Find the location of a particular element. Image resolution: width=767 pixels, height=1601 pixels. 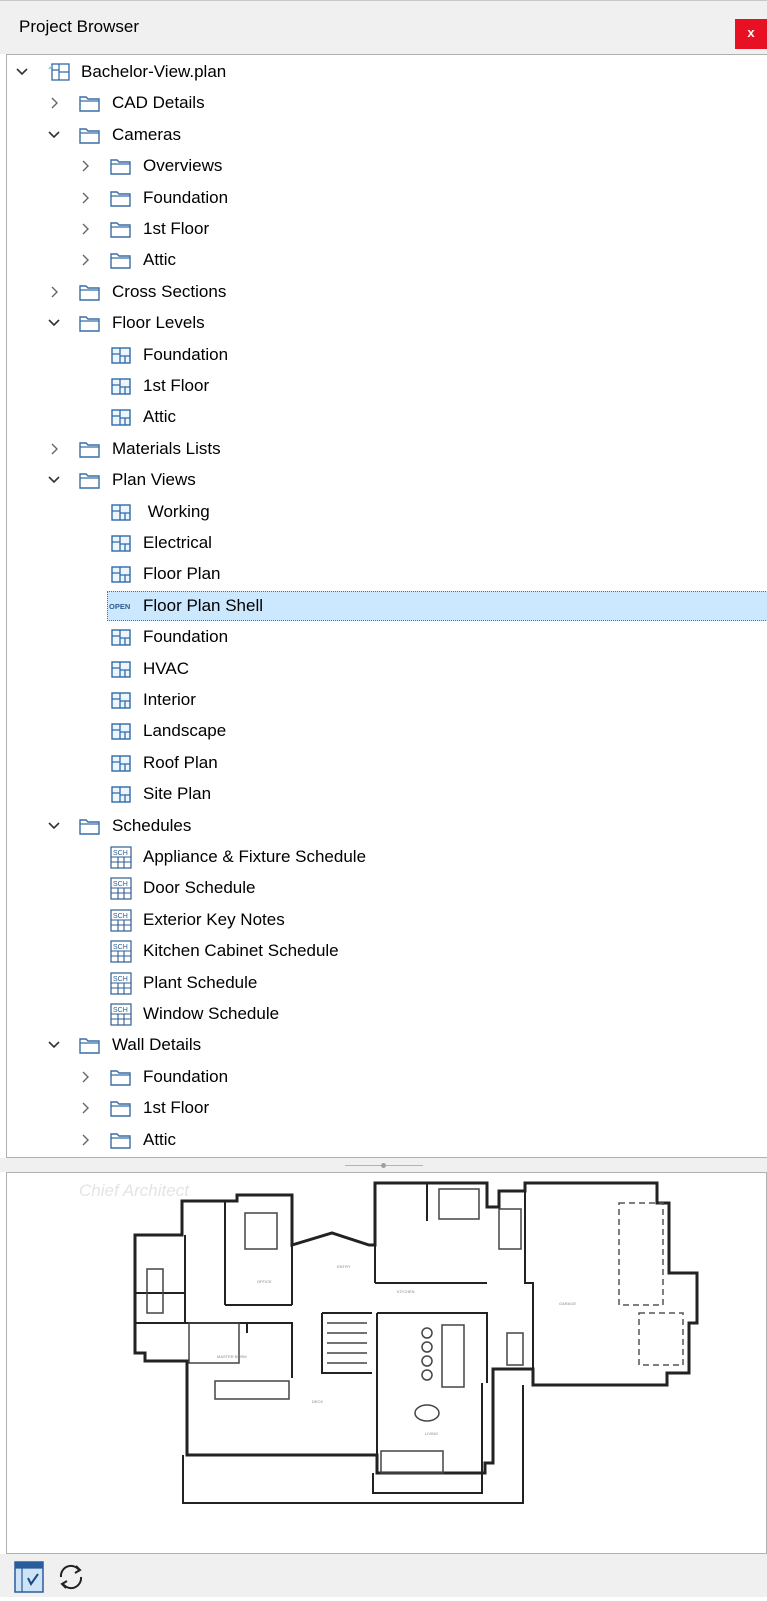

tree-item: Bachelor-View.plan is located at coordinates (387, 72).